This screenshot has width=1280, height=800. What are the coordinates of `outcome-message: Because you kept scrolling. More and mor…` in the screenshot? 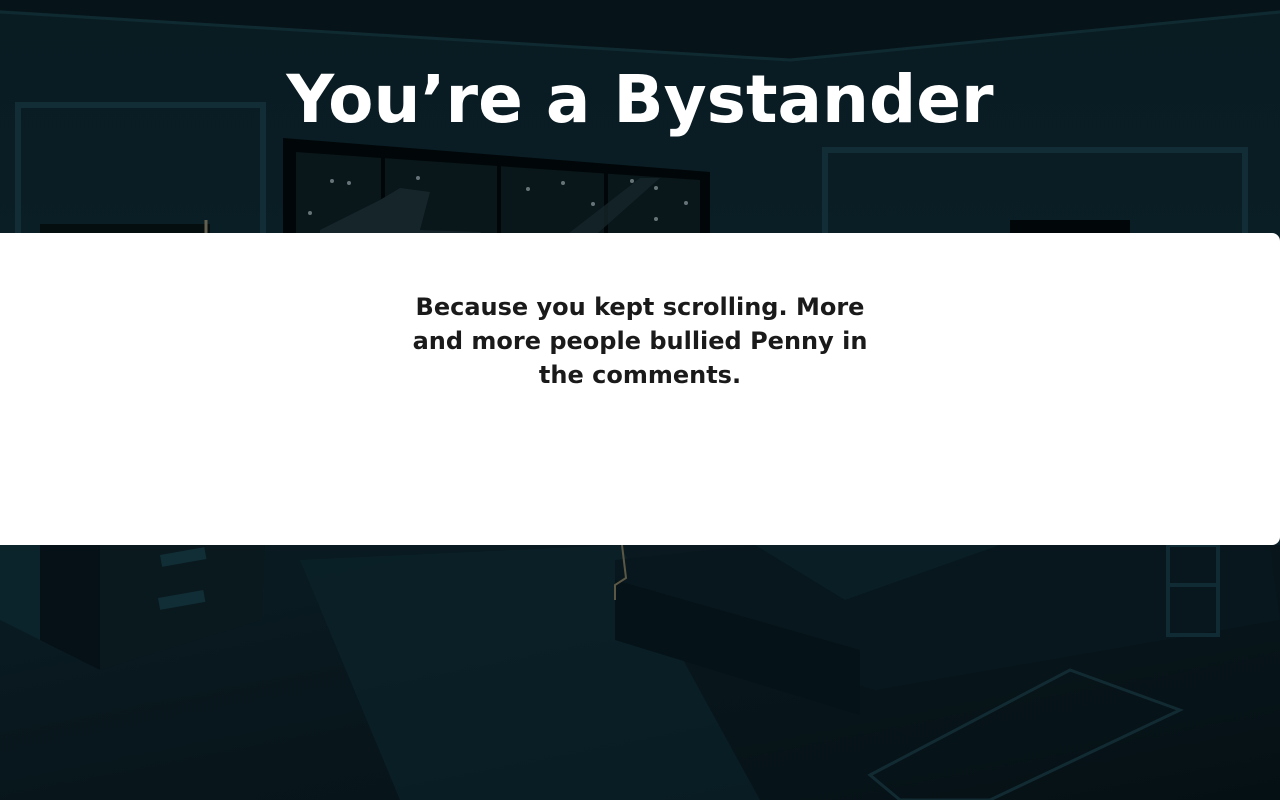 It's located at (640, 341).